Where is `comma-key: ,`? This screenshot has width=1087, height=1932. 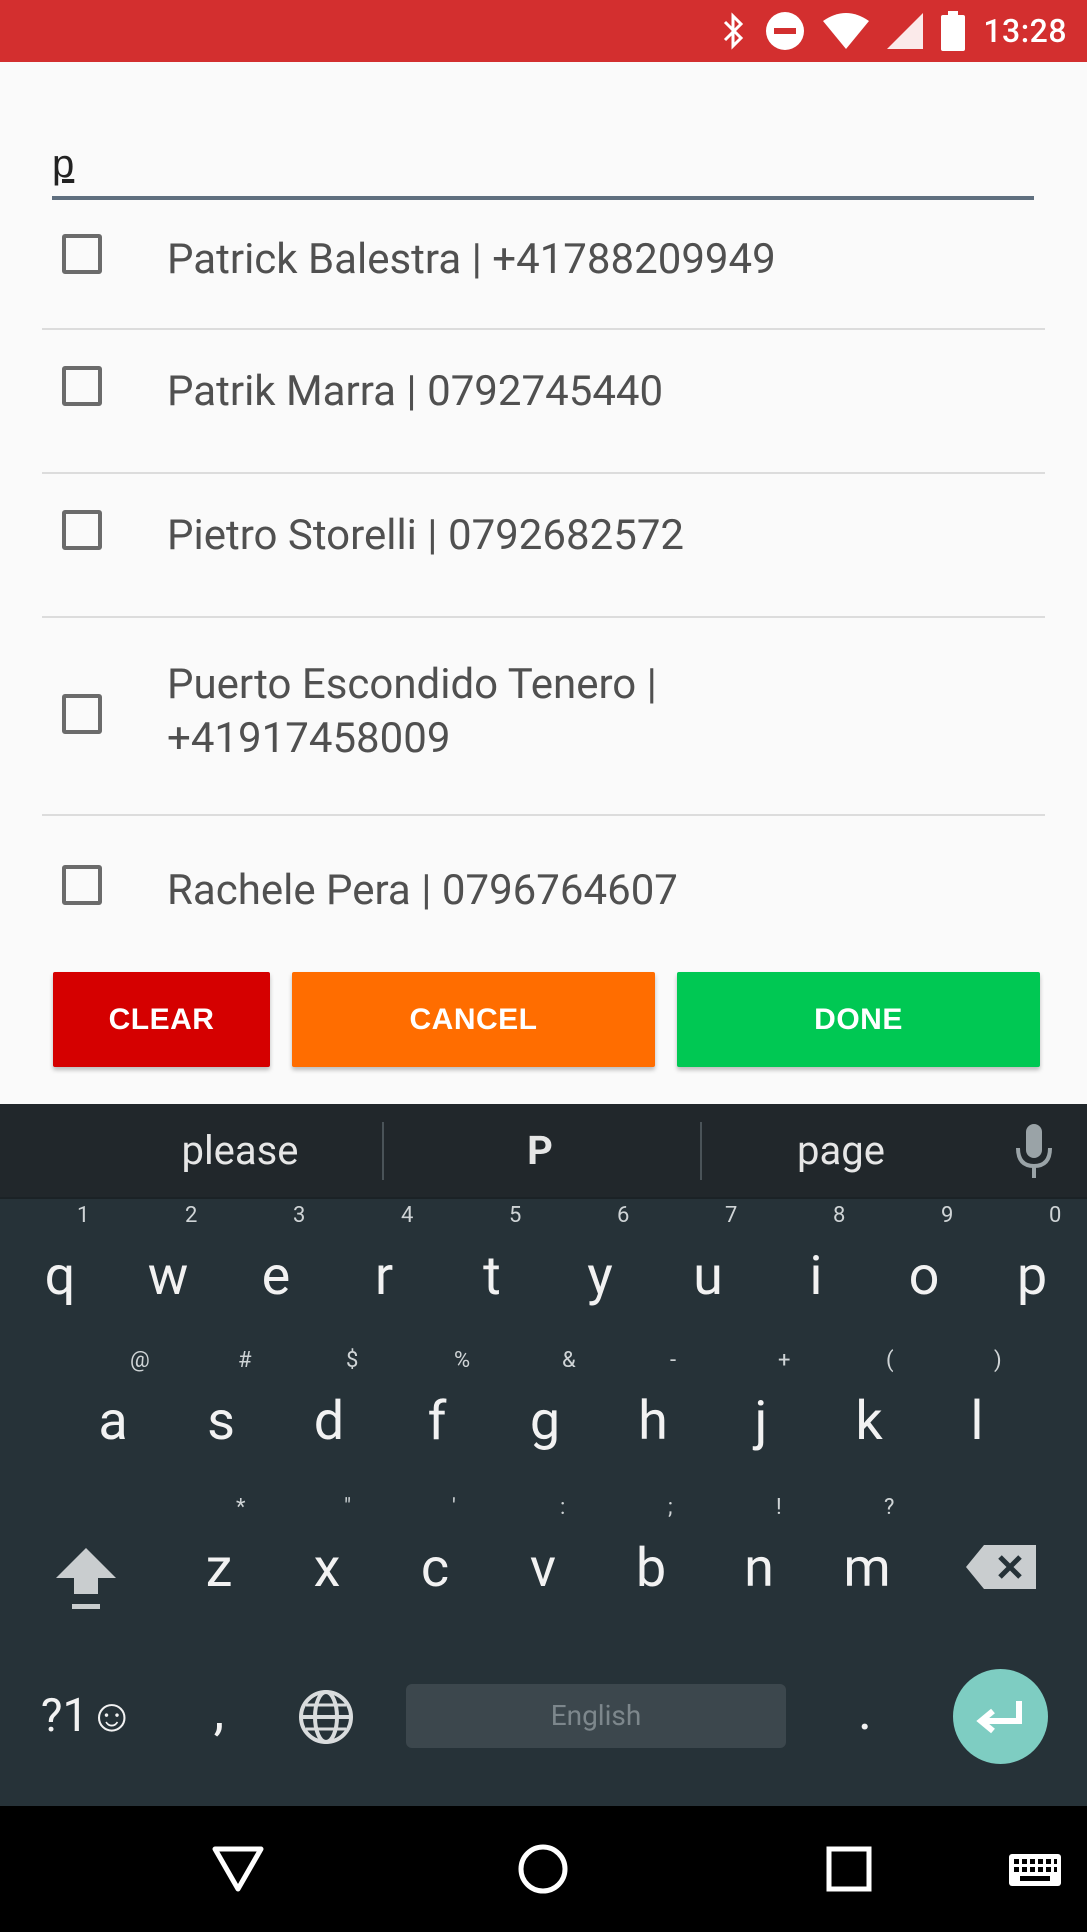
comma-key: , is located at coordinates (219, 1711).